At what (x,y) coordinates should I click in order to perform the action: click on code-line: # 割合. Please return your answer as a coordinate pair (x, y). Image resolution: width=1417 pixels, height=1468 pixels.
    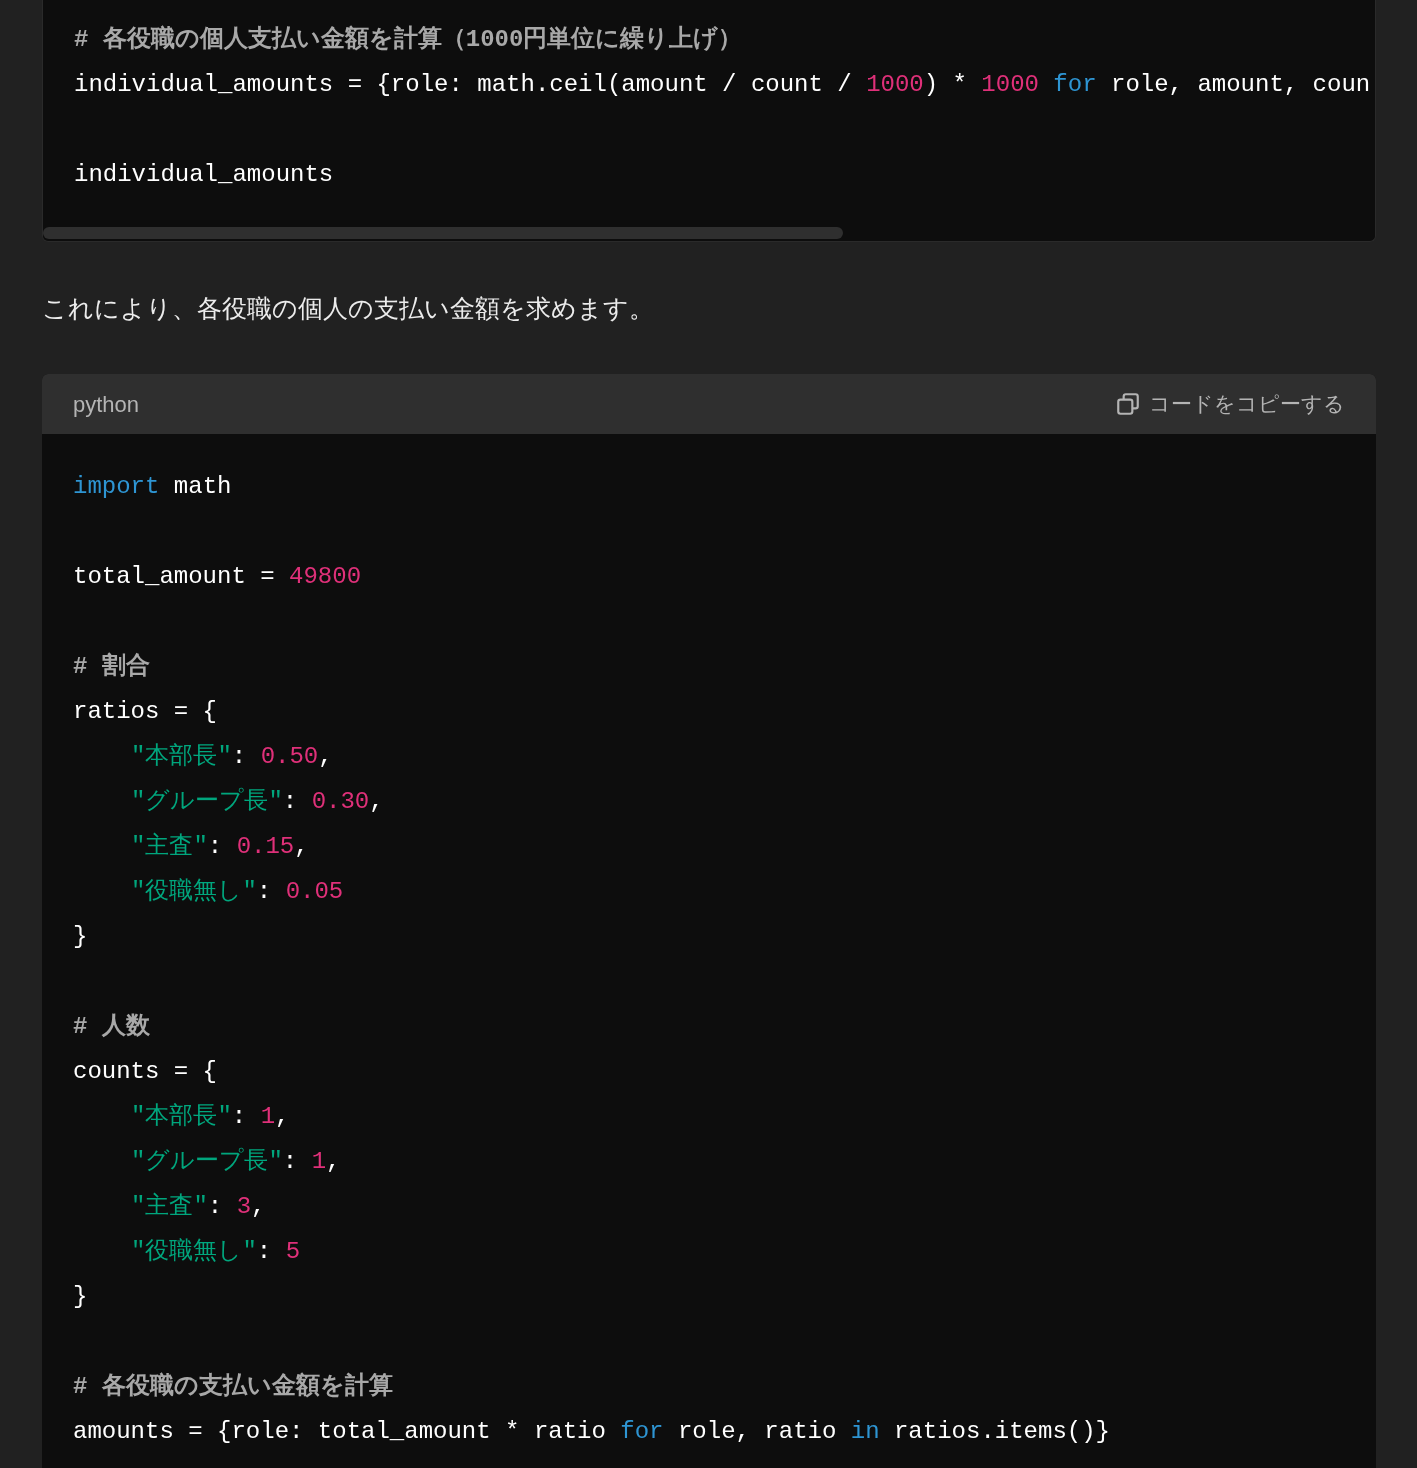
    Looking at the image, I should click on (112, 666).